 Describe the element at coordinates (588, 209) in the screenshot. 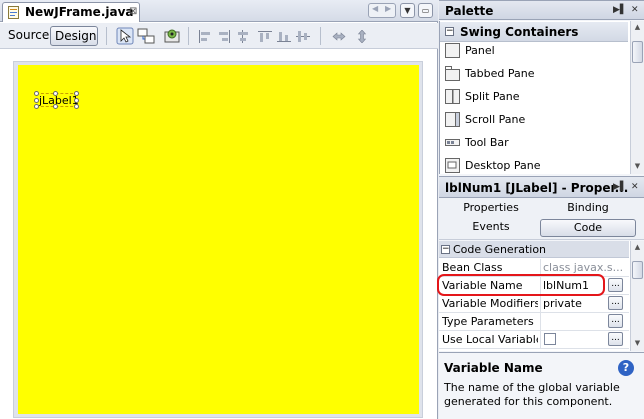

I see `tab-binding: Binding` at that location.